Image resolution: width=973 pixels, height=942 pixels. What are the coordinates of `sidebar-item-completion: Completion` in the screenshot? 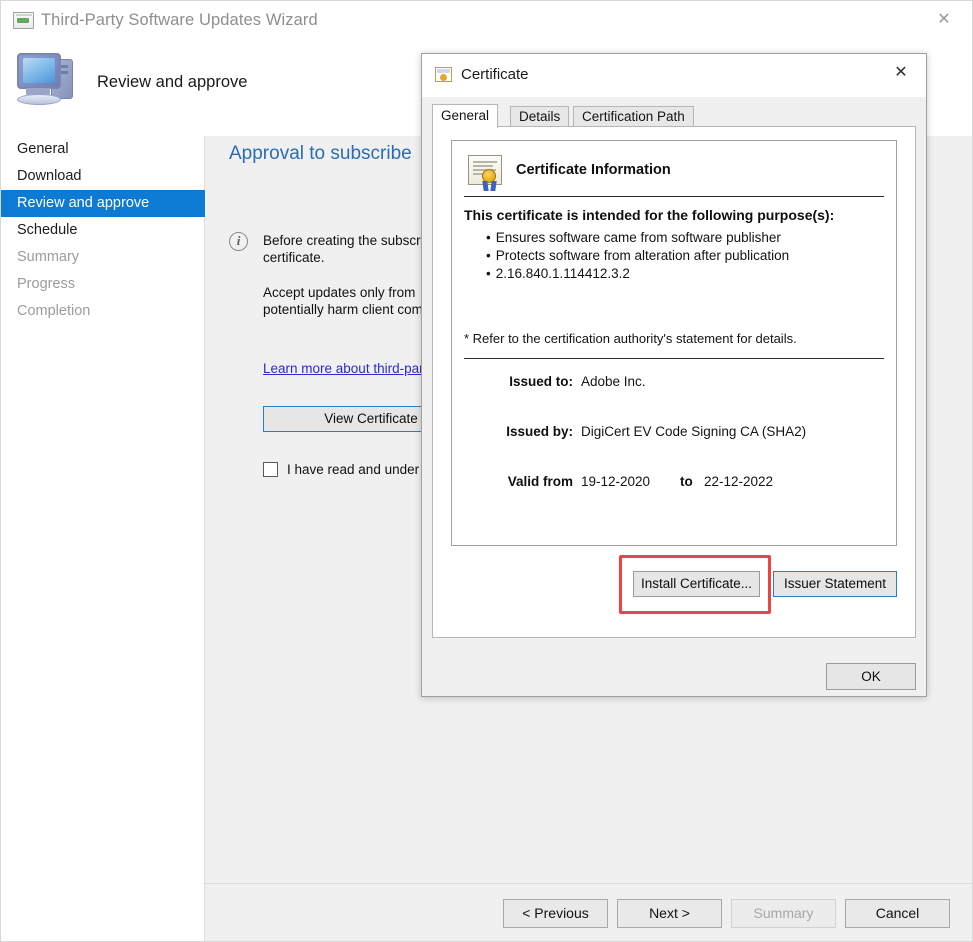 It's located at (102, 311).